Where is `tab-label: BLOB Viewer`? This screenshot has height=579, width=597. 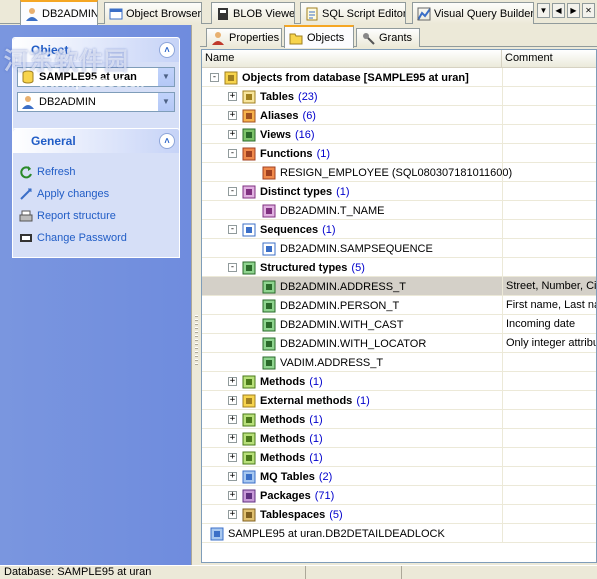 tab-label: BLOB Viewer is located at coordinates (264, 13).